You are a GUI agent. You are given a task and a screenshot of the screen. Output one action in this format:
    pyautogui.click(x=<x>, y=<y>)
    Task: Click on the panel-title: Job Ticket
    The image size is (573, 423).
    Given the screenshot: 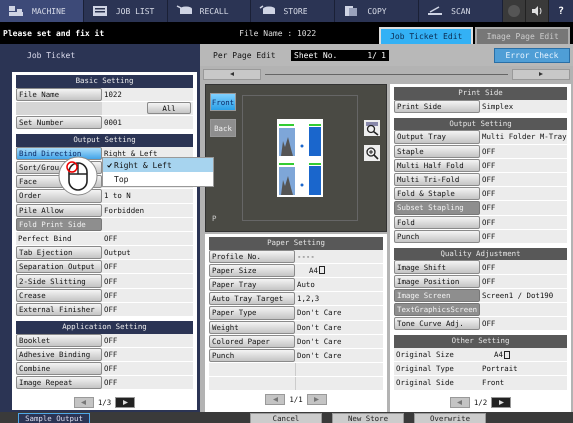 What is the action you would take?
    pyautogui.click(x=51, y=55)
    